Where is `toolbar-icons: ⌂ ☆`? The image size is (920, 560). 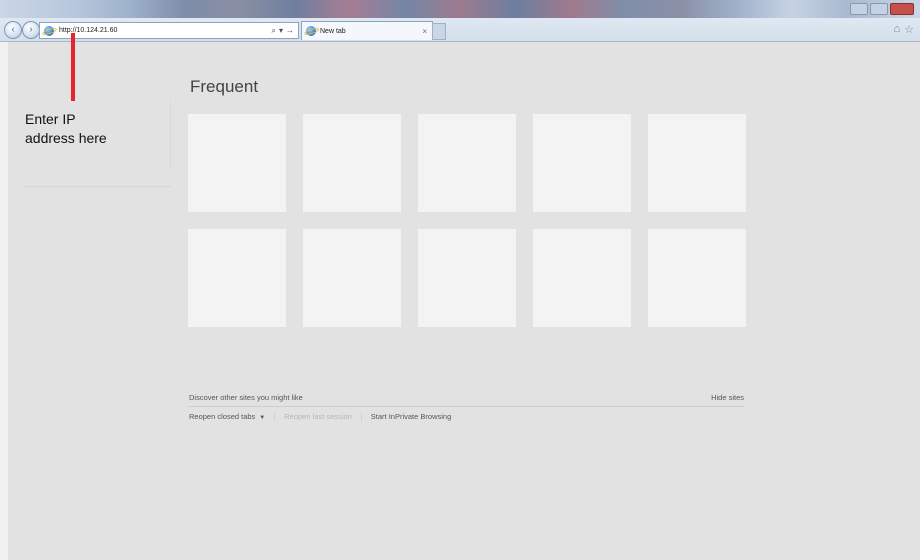
toolbar-icons: ⌂ ☆ is located at coordinates (903, 29).